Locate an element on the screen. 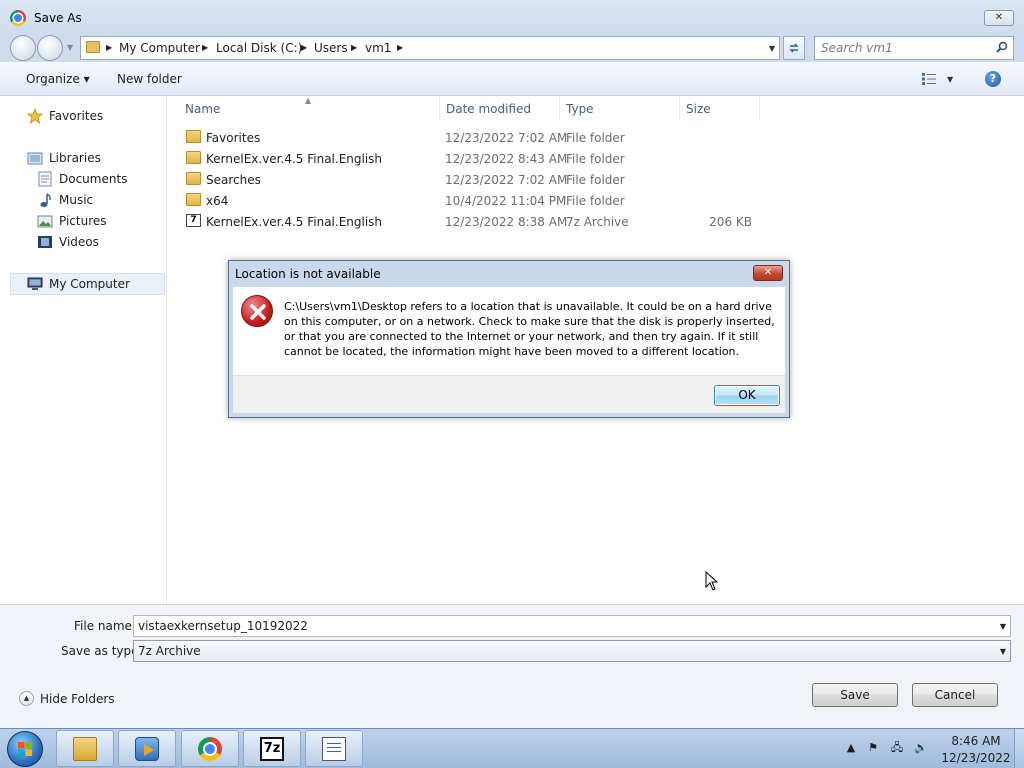 Image resolution: width=1024 pixels, height=768 pixels. google-chrome-icon is located at coordinates (210, 749).